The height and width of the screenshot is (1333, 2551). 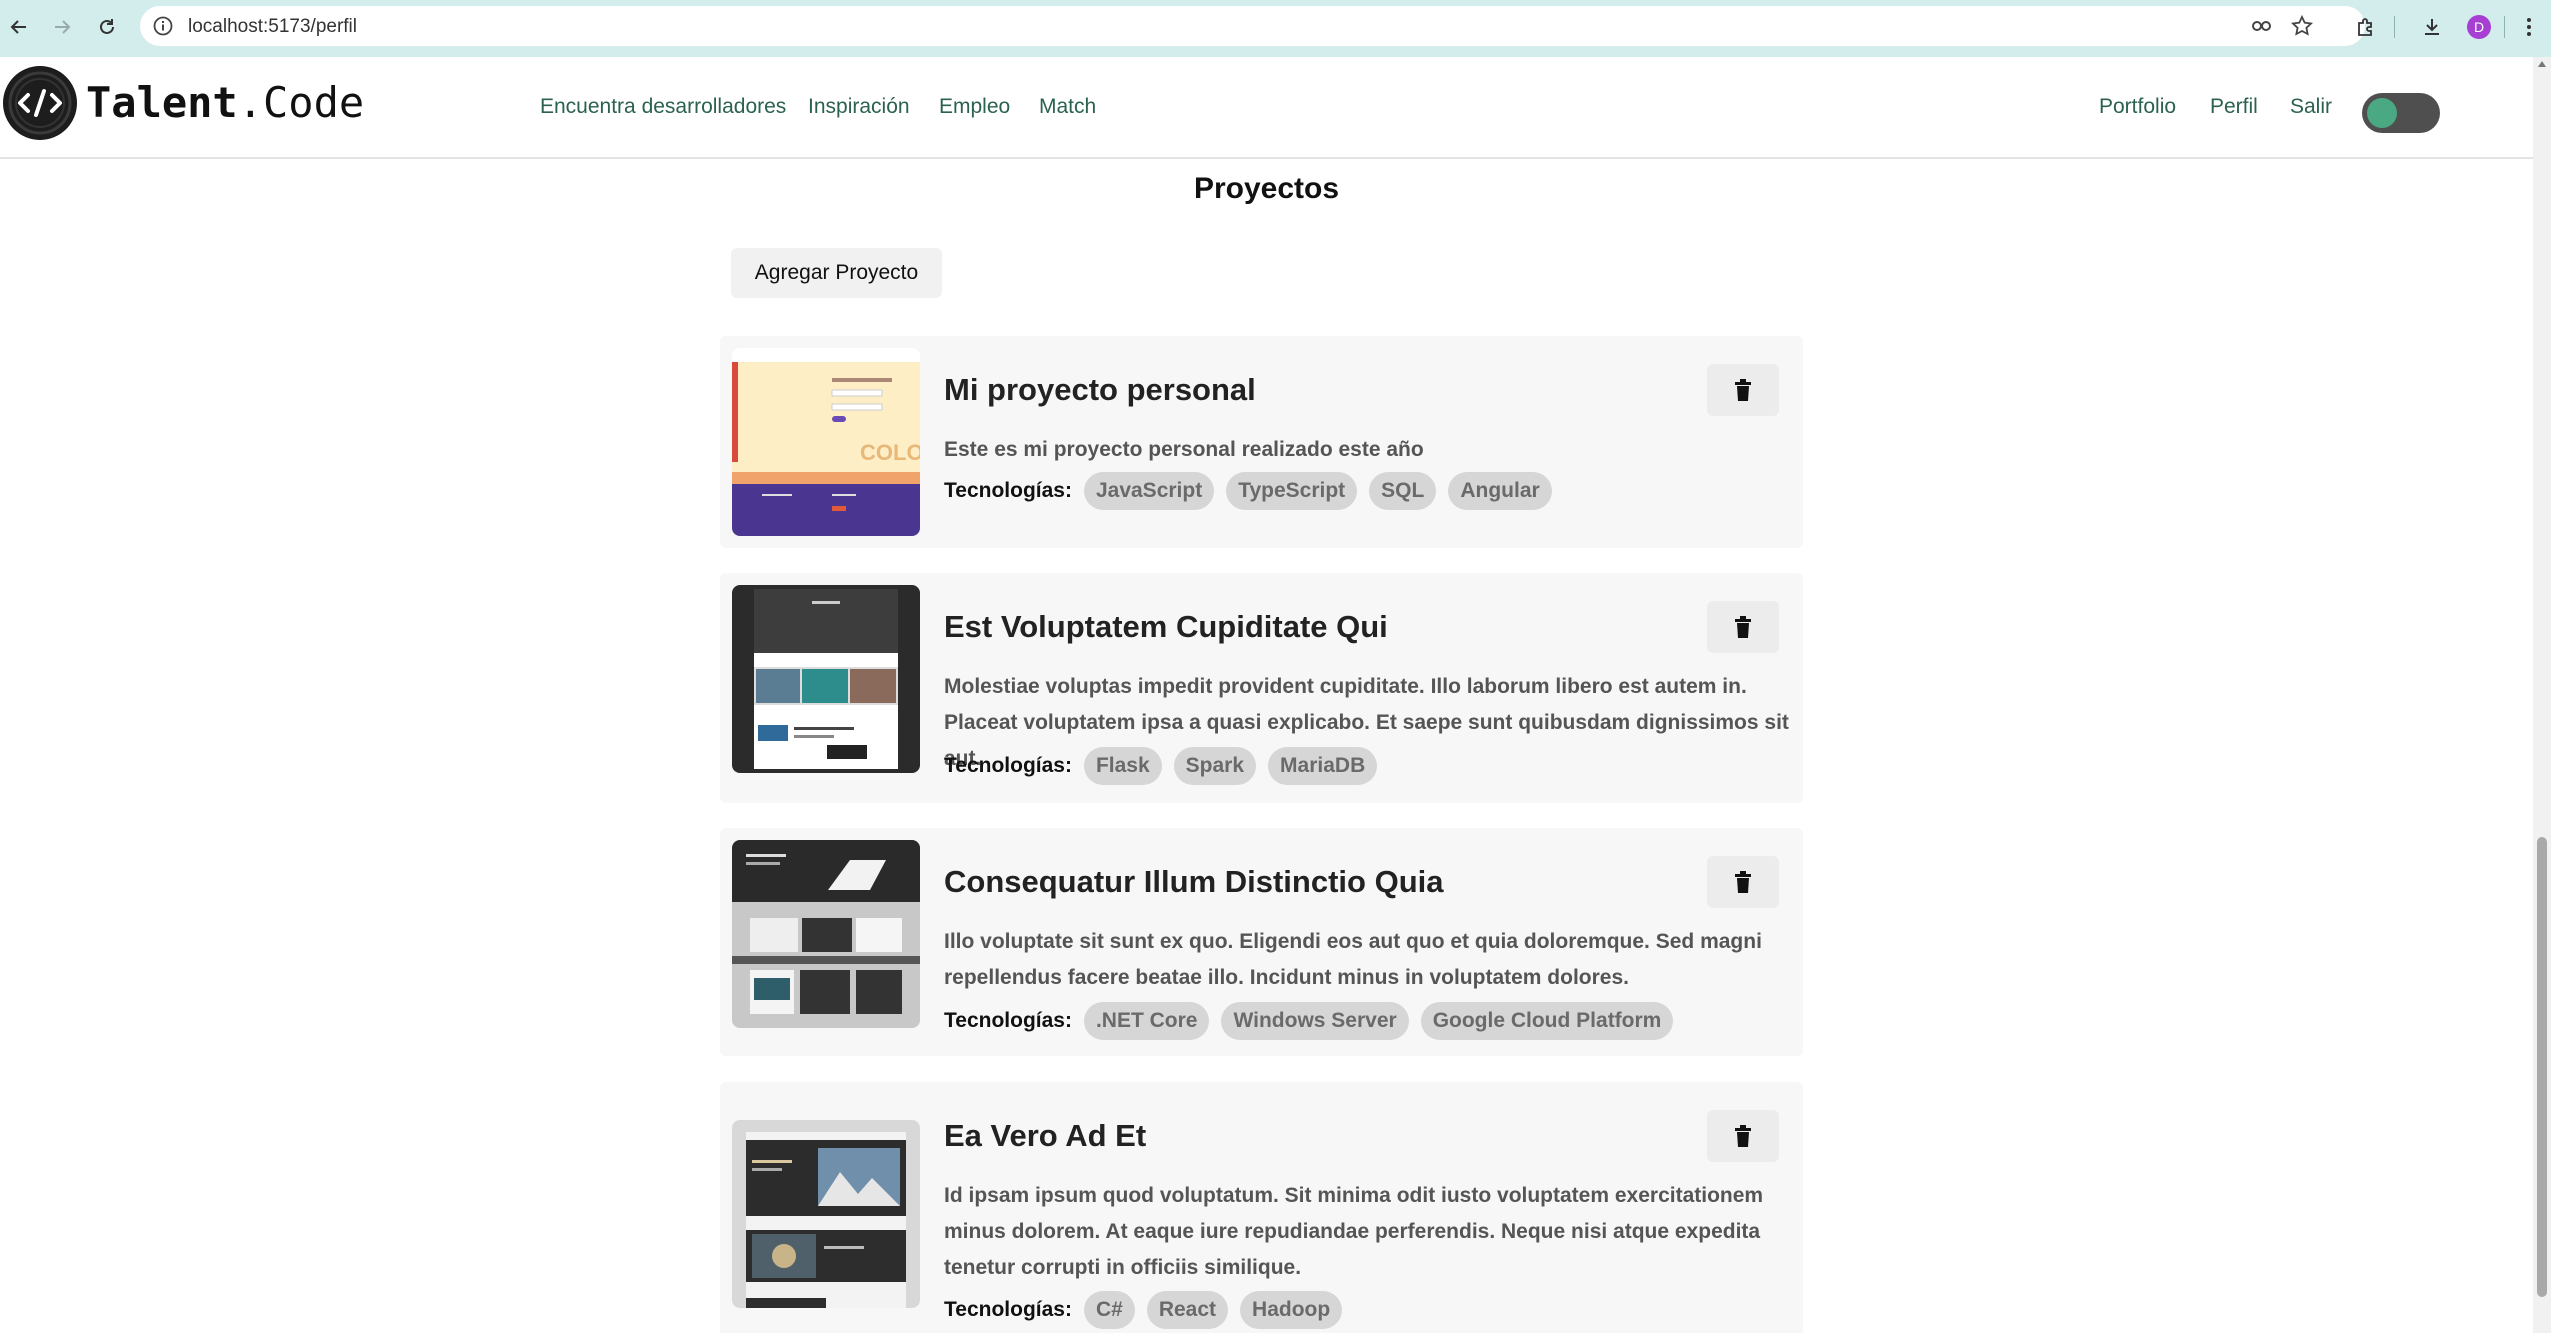 I want to click on arrow-right-icon, so click(x=62, y=27).